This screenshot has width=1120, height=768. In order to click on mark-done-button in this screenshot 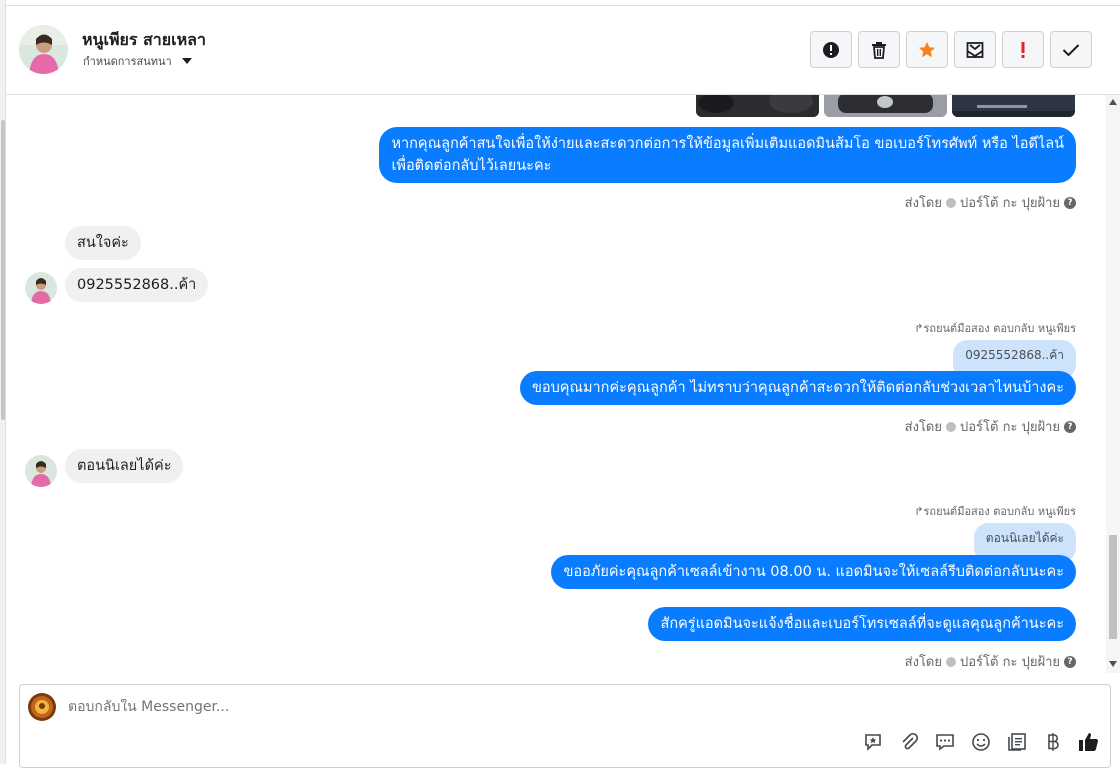, I will do `click(1071, 49)`.